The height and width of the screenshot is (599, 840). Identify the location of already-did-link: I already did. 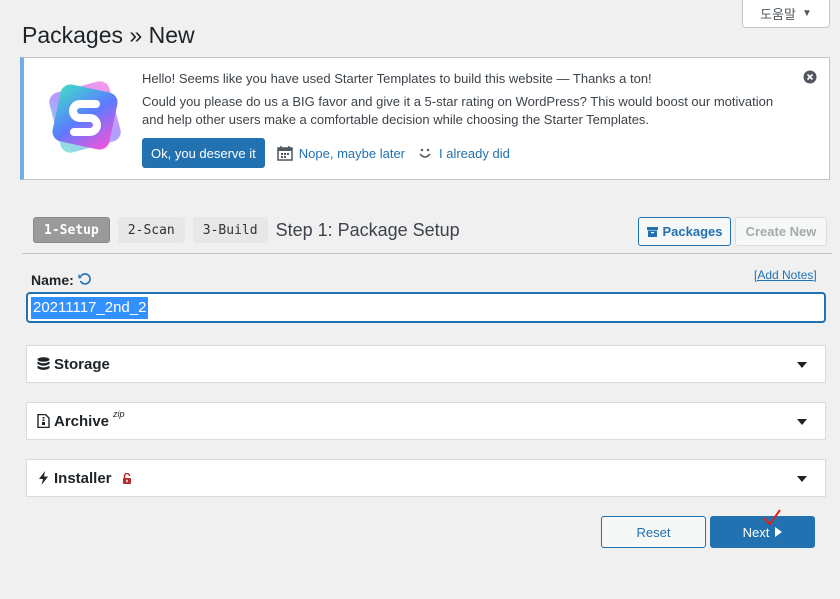
(463, 153).